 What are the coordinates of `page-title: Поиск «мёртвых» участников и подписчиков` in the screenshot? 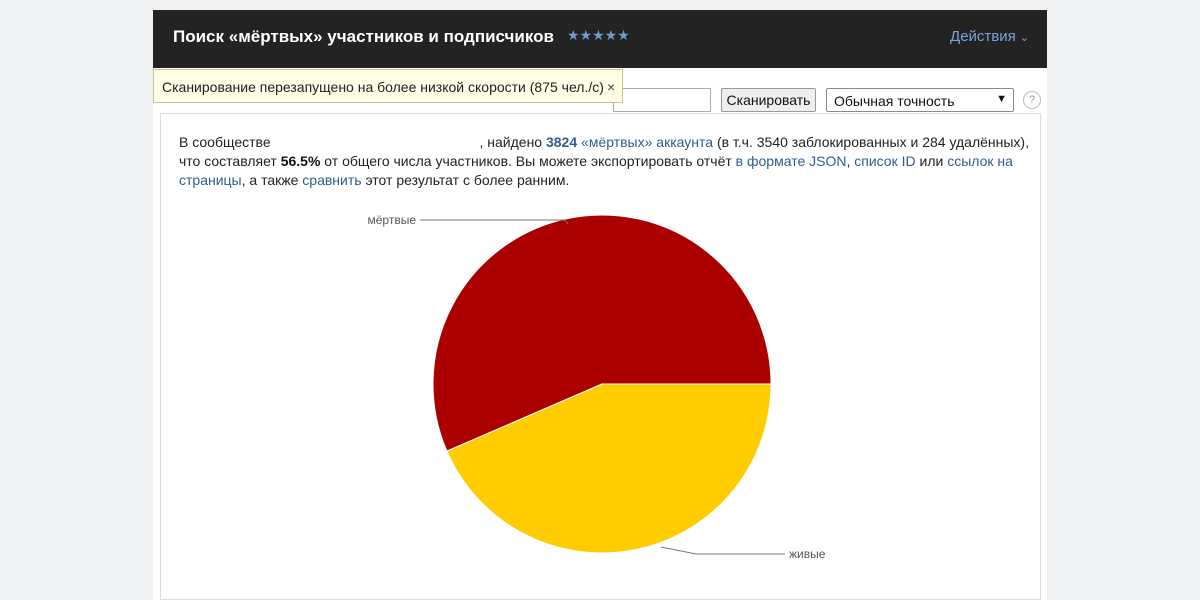 It's located at (363, 36).